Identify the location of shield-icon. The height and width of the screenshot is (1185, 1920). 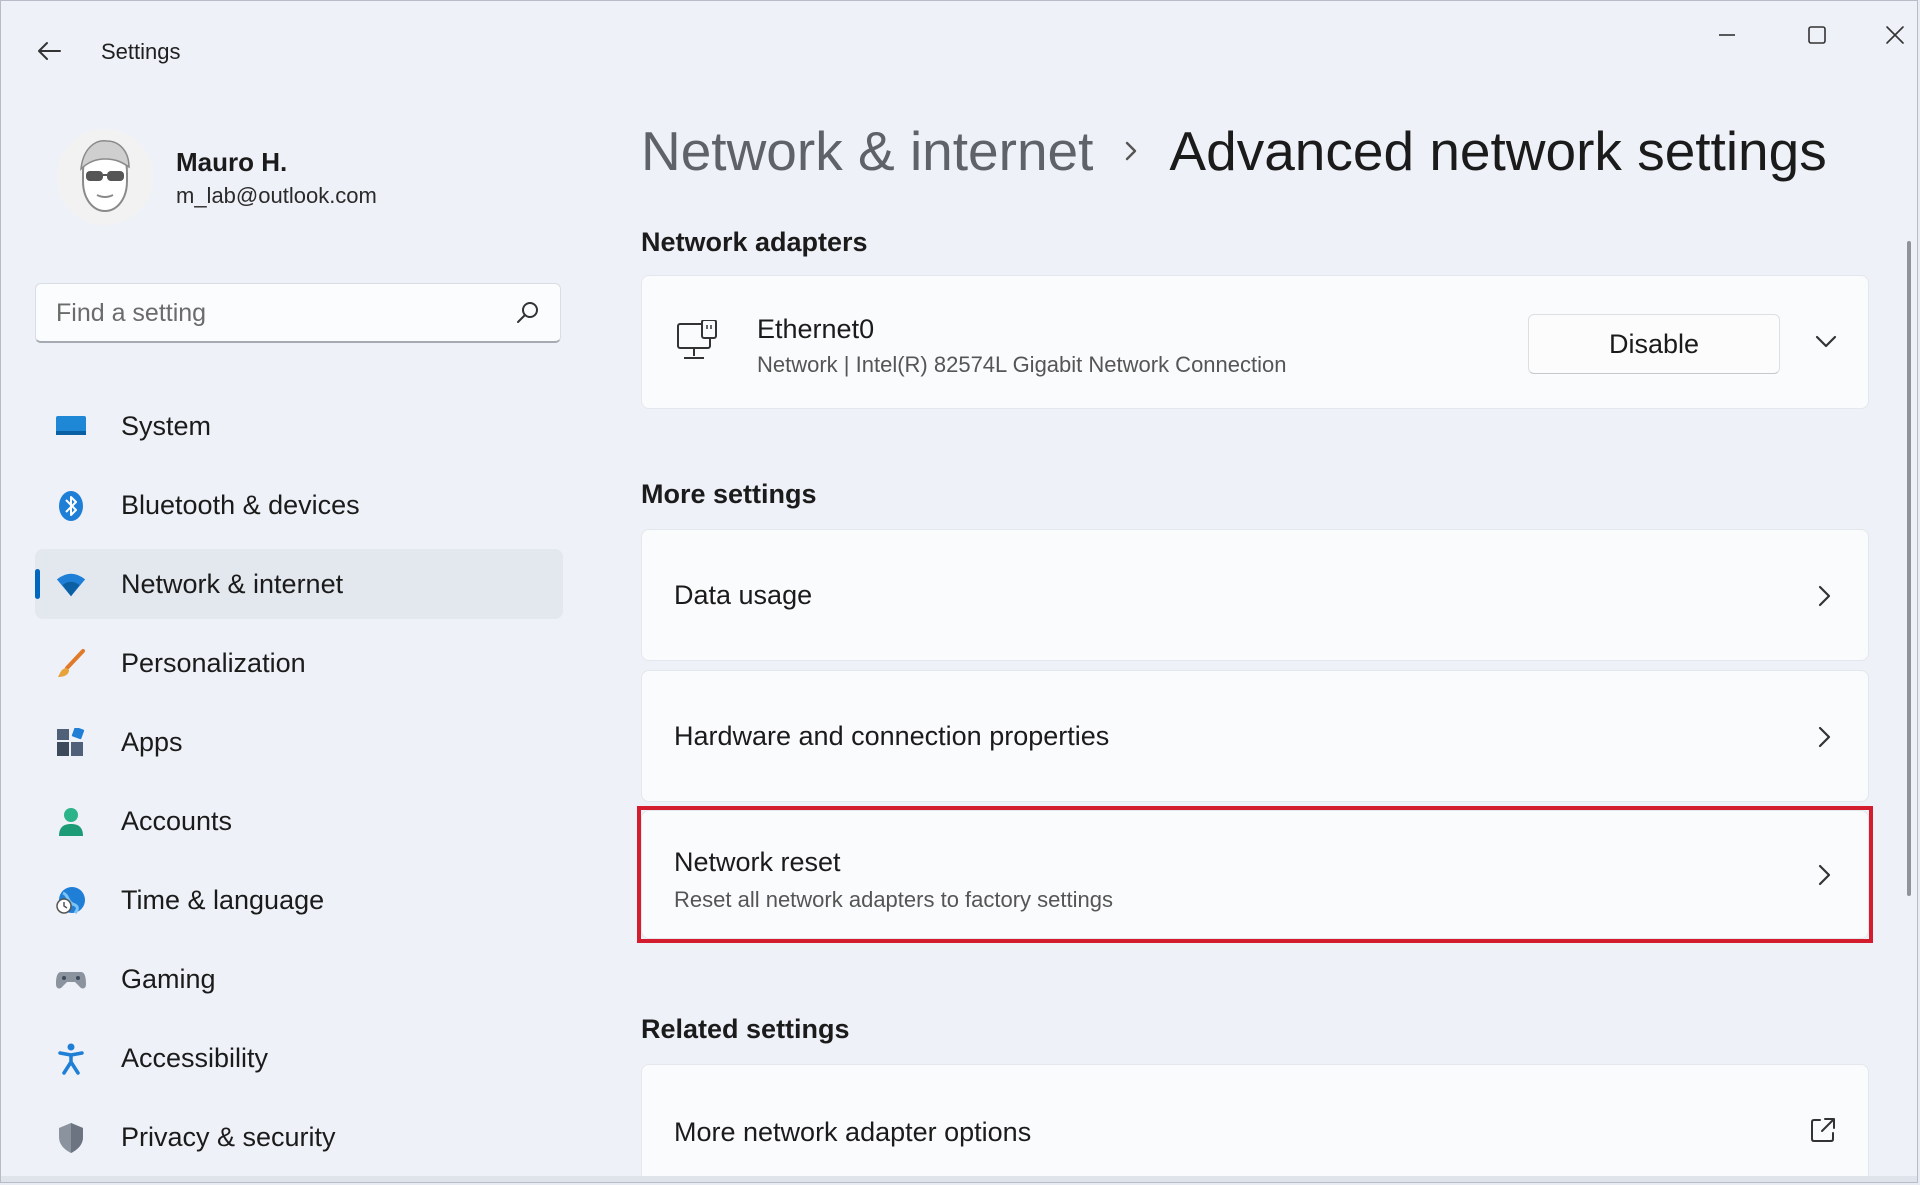
(71, 1138).